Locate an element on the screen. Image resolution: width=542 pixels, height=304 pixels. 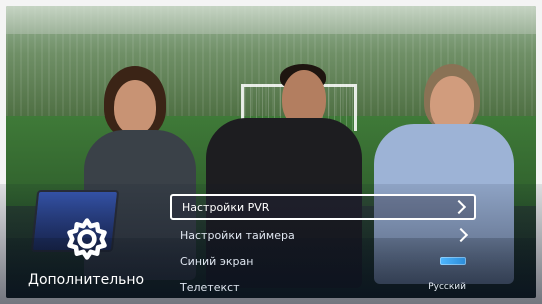
menu-item-label: Настройки таймера is located at coordinates (237, 235).